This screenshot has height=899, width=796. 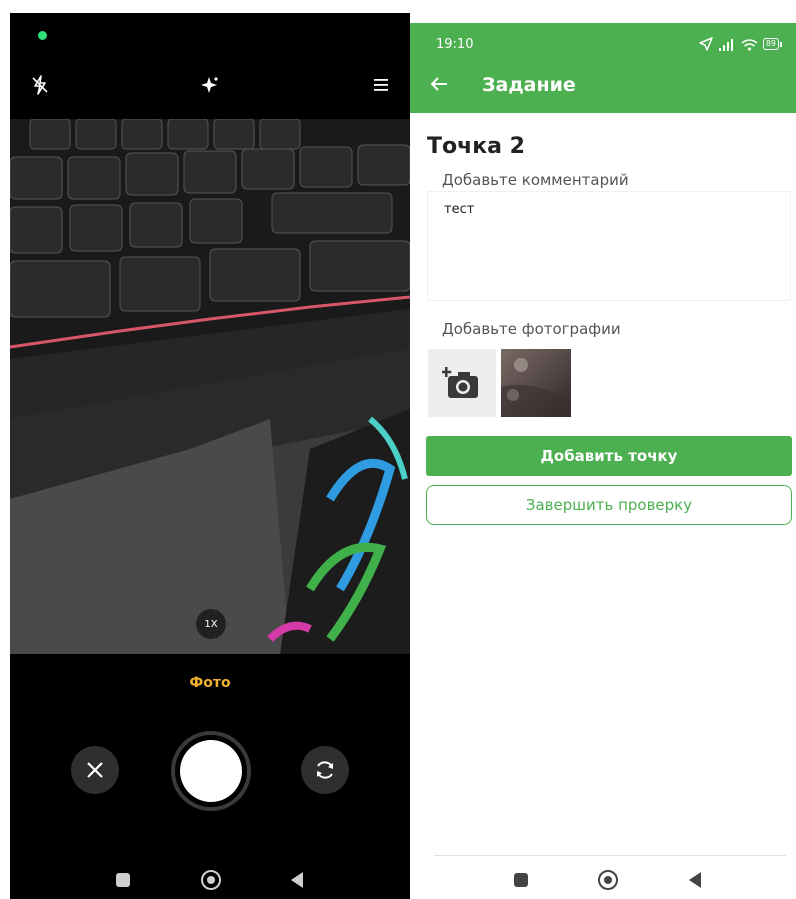 What do you see at coordinates (210, 683) in the screenshot?
I see `camera-mode-photo: Фото` at bounding box center [210, 683].